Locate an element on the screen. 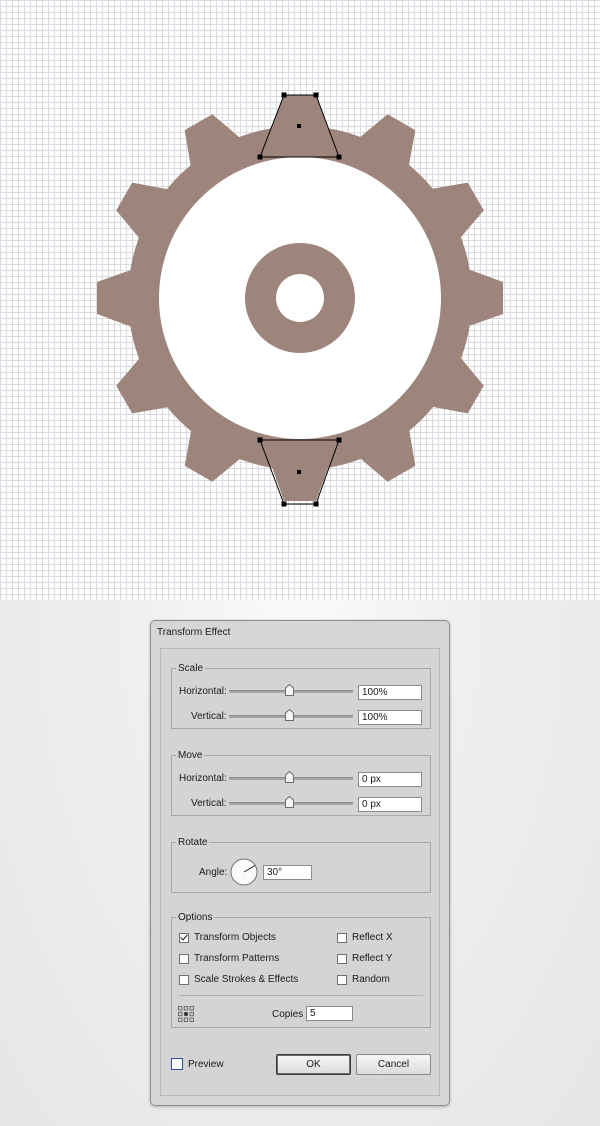 The image size is (600, 1126). reflect-x-checkbox: Reflect X is located at coordinates (365, 937).